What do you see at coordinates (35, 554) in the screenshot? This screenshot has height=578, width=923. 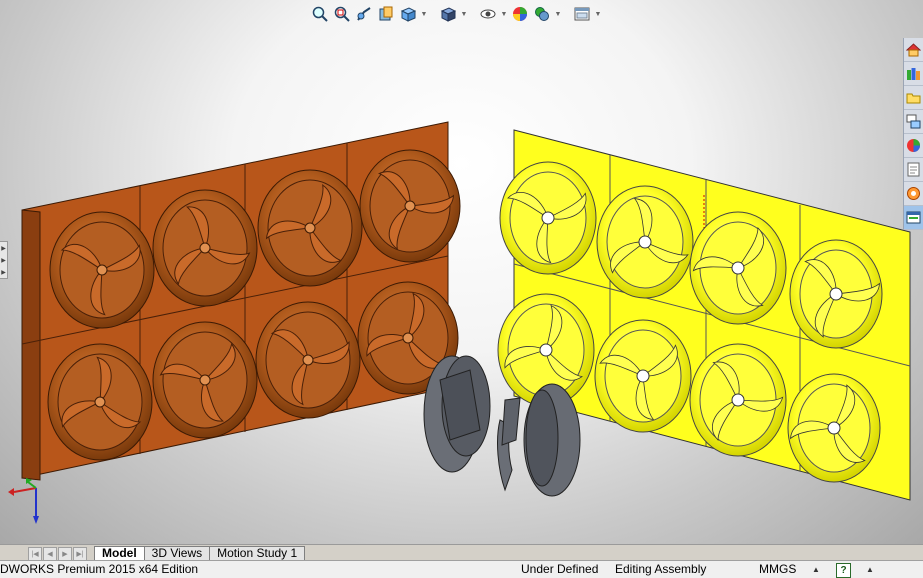 I see `first-tab-icon: |◀` at bounding box center [35, 554].